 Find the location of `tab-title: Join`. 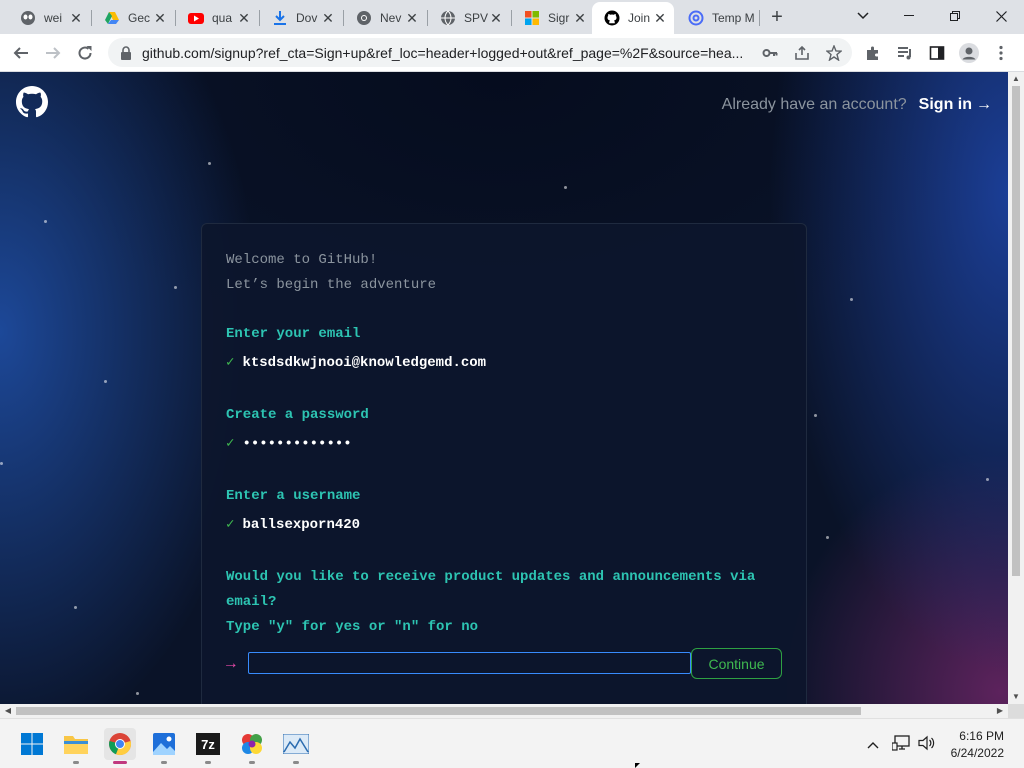

tab-title: Join is located at coordinates (639, 18).